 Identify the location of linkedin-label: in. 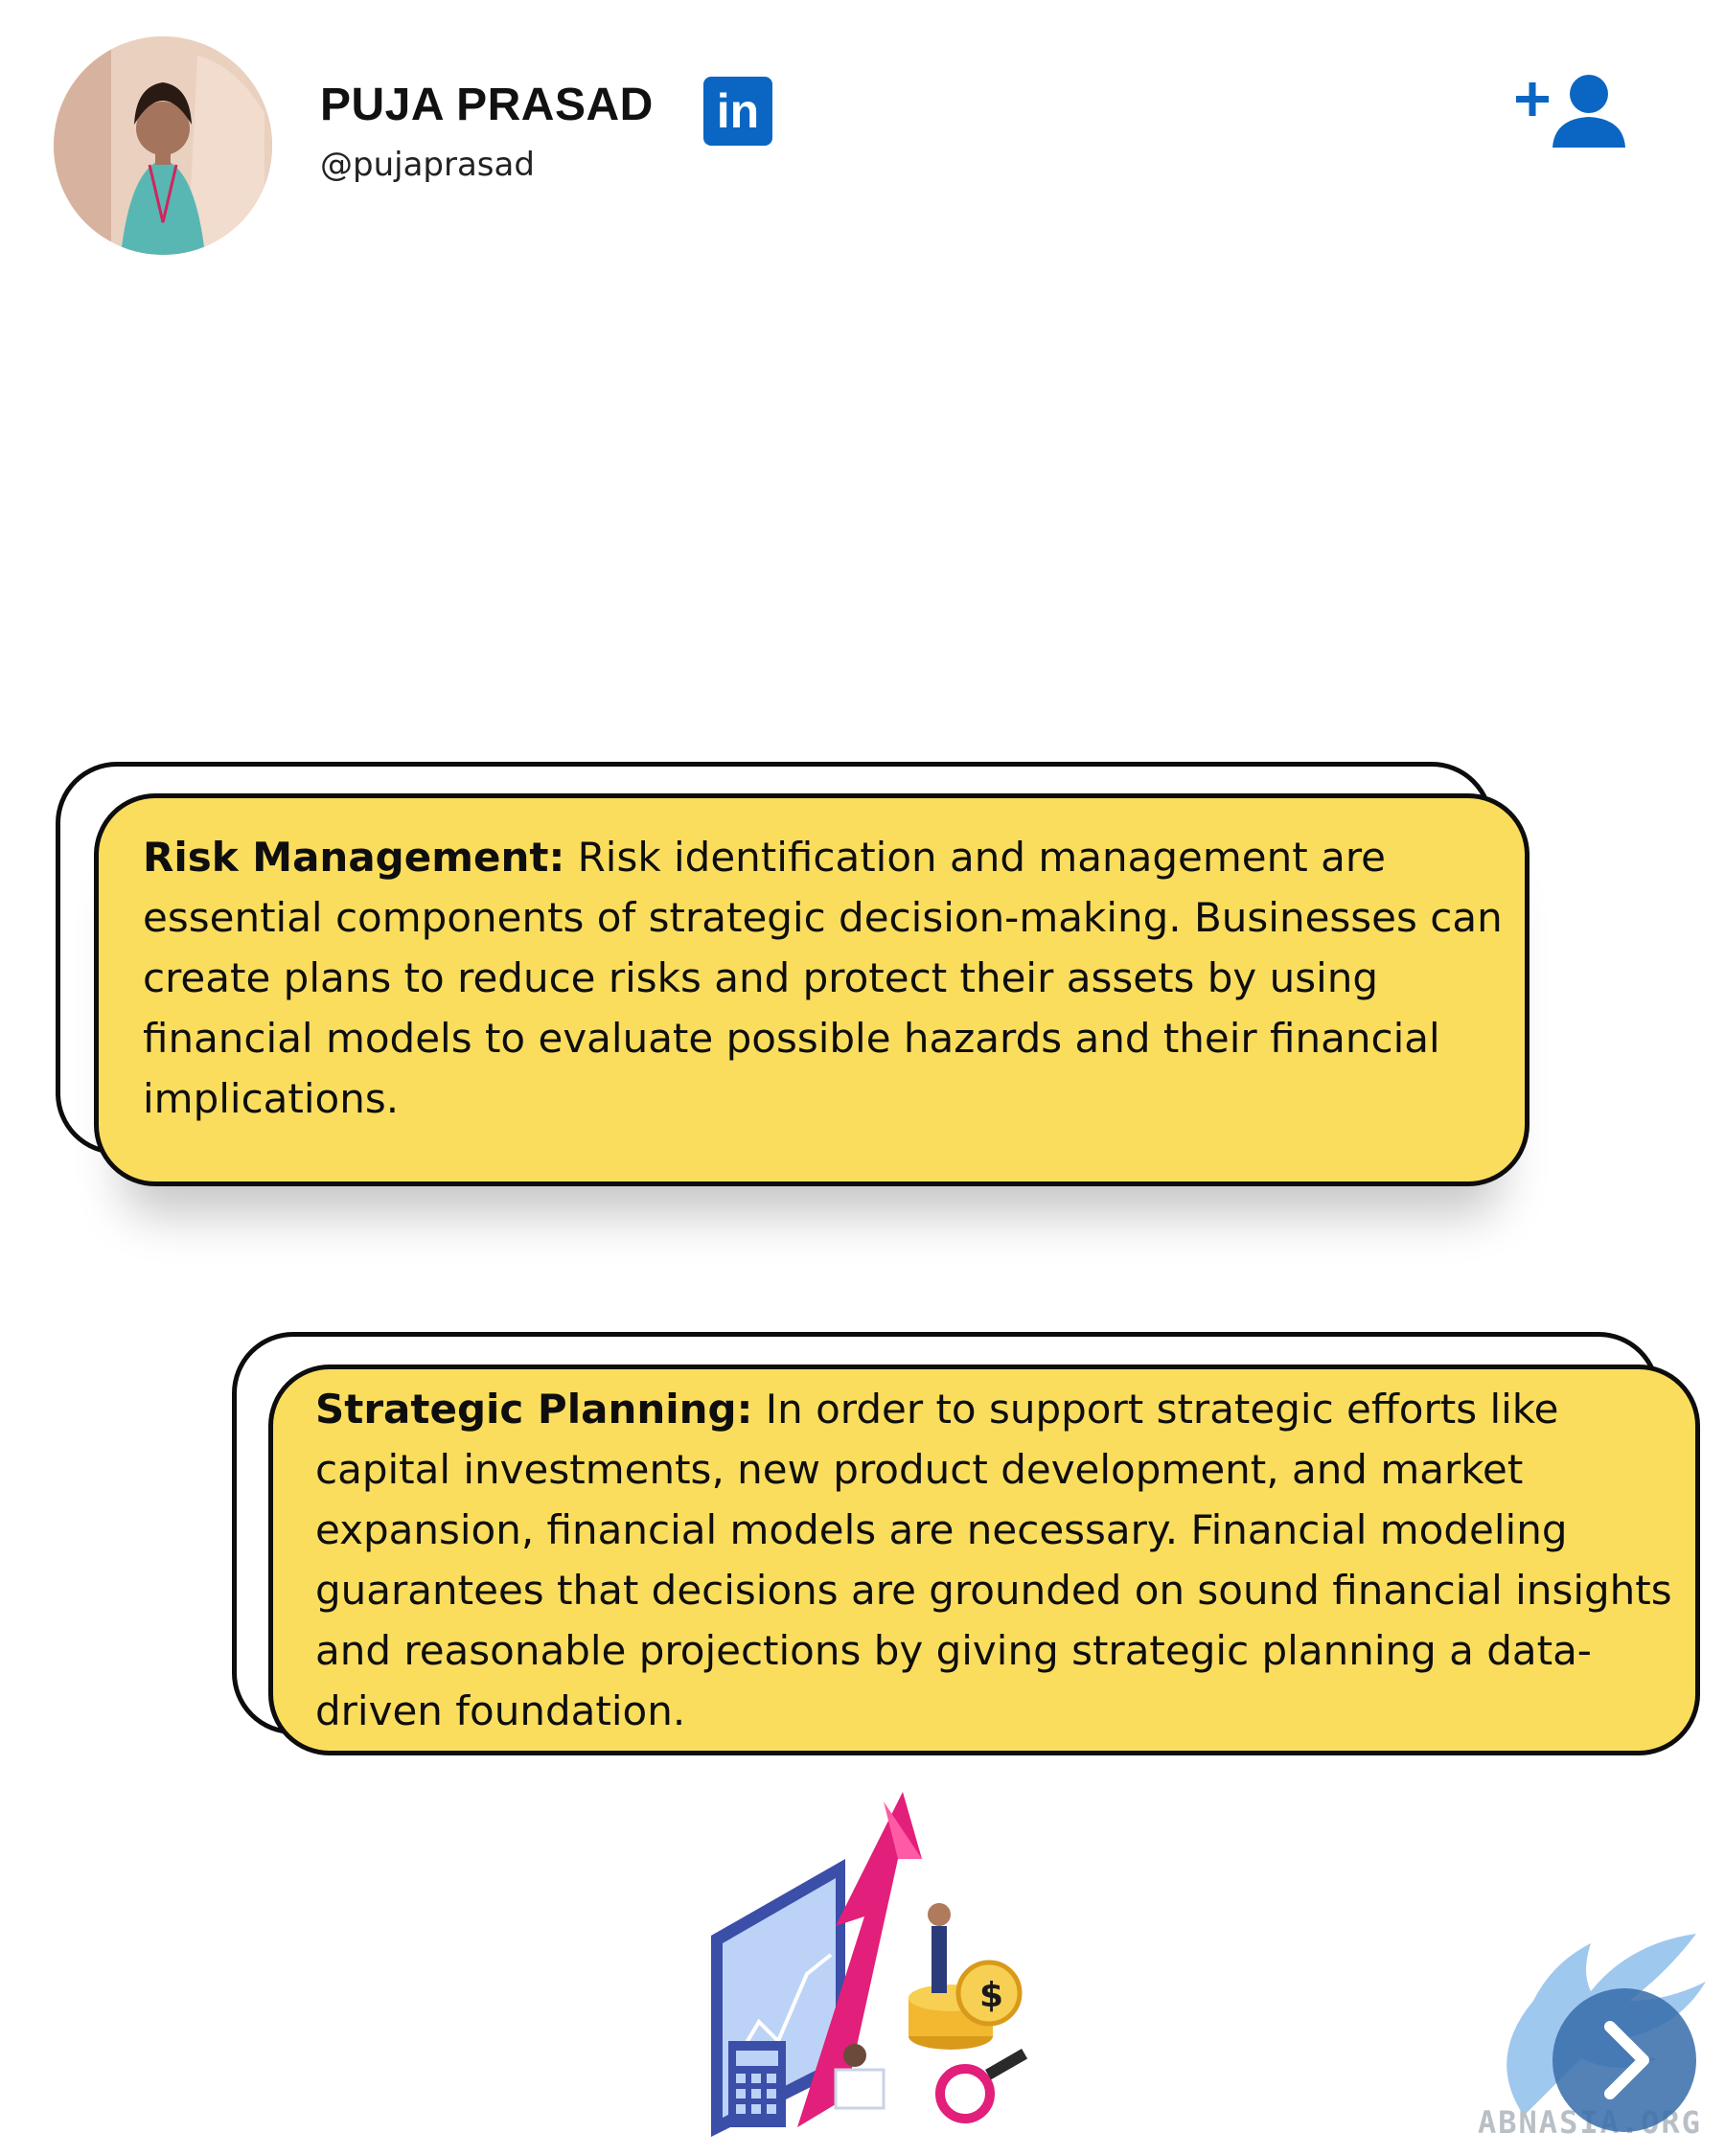
(738, 111).